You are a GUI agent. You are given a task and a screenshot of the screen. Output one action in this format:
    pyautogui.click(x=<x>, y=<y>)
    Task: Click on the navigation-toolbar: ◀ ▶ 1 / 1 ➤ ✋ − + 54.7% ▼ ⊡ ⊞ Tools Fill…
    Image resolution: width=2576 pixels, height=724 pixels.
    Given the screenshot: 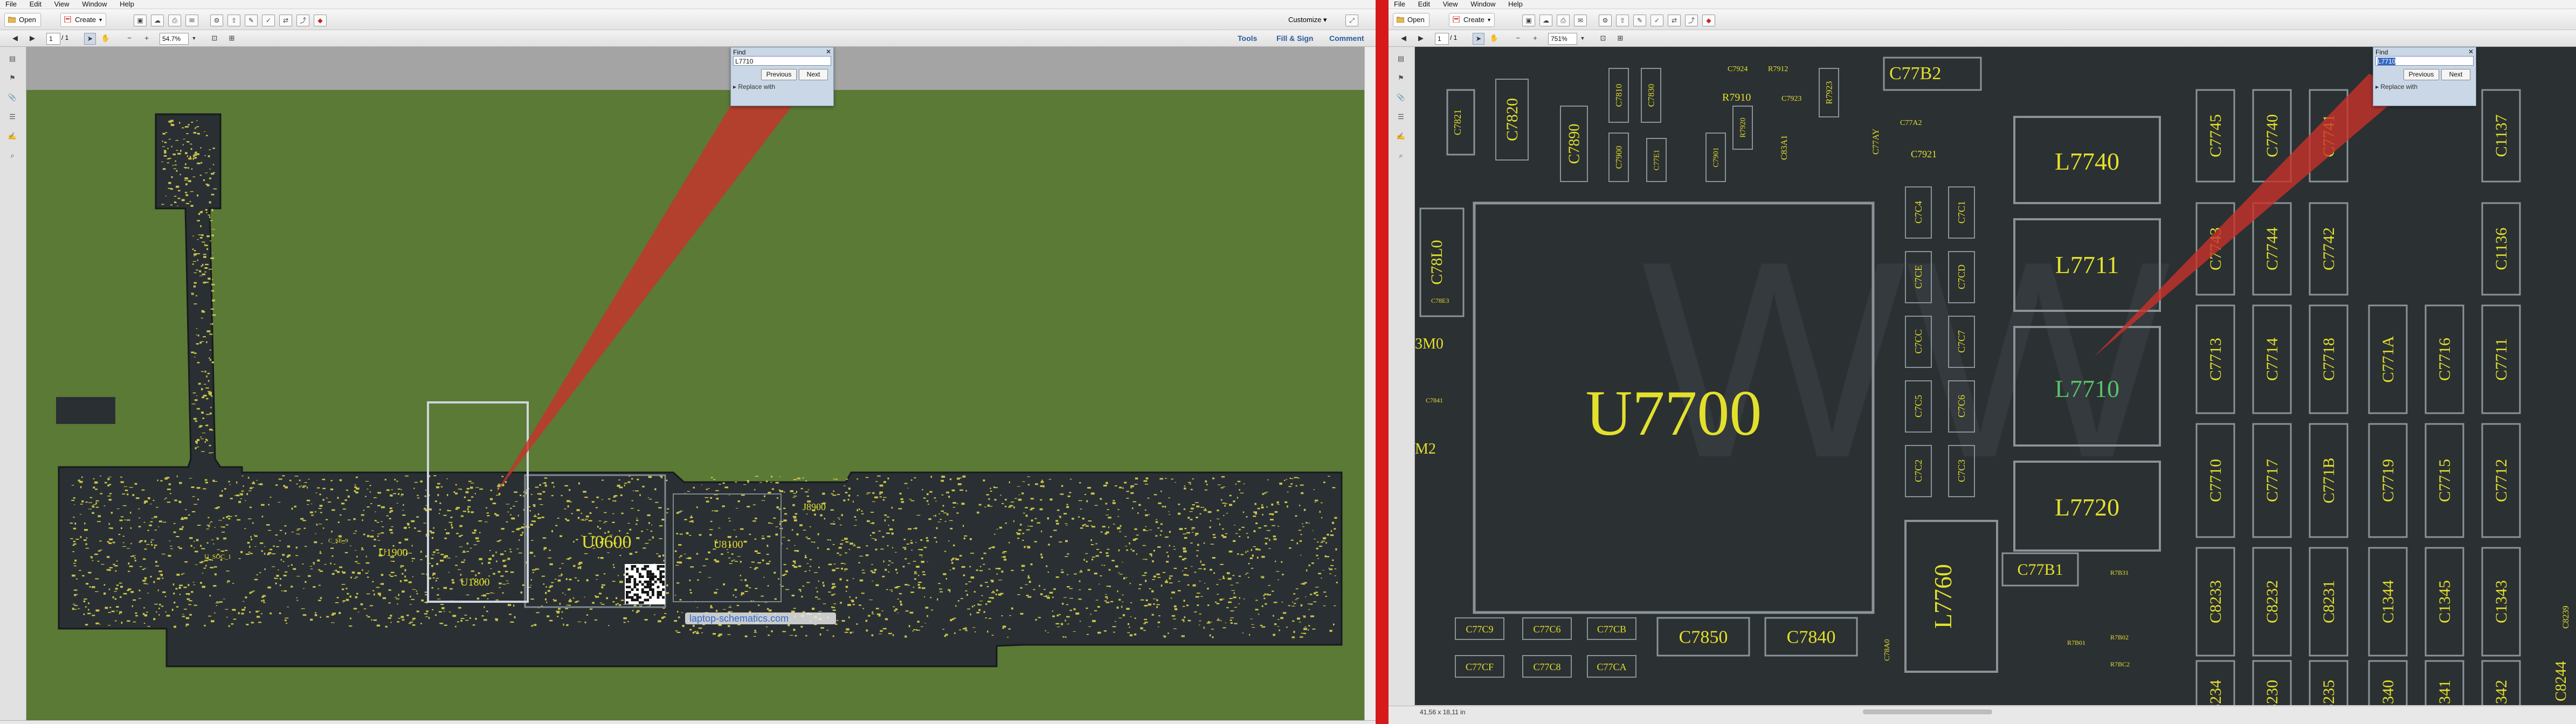 What is the action you would take?
    pyautogui.click(x=688, y=38)
    